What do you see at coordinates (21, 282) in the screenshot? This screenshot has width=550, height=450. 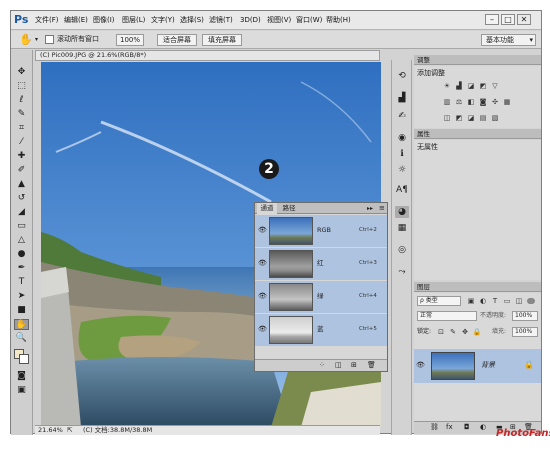 I see `type-tool-icon: T` at bounding box center [21, 282].